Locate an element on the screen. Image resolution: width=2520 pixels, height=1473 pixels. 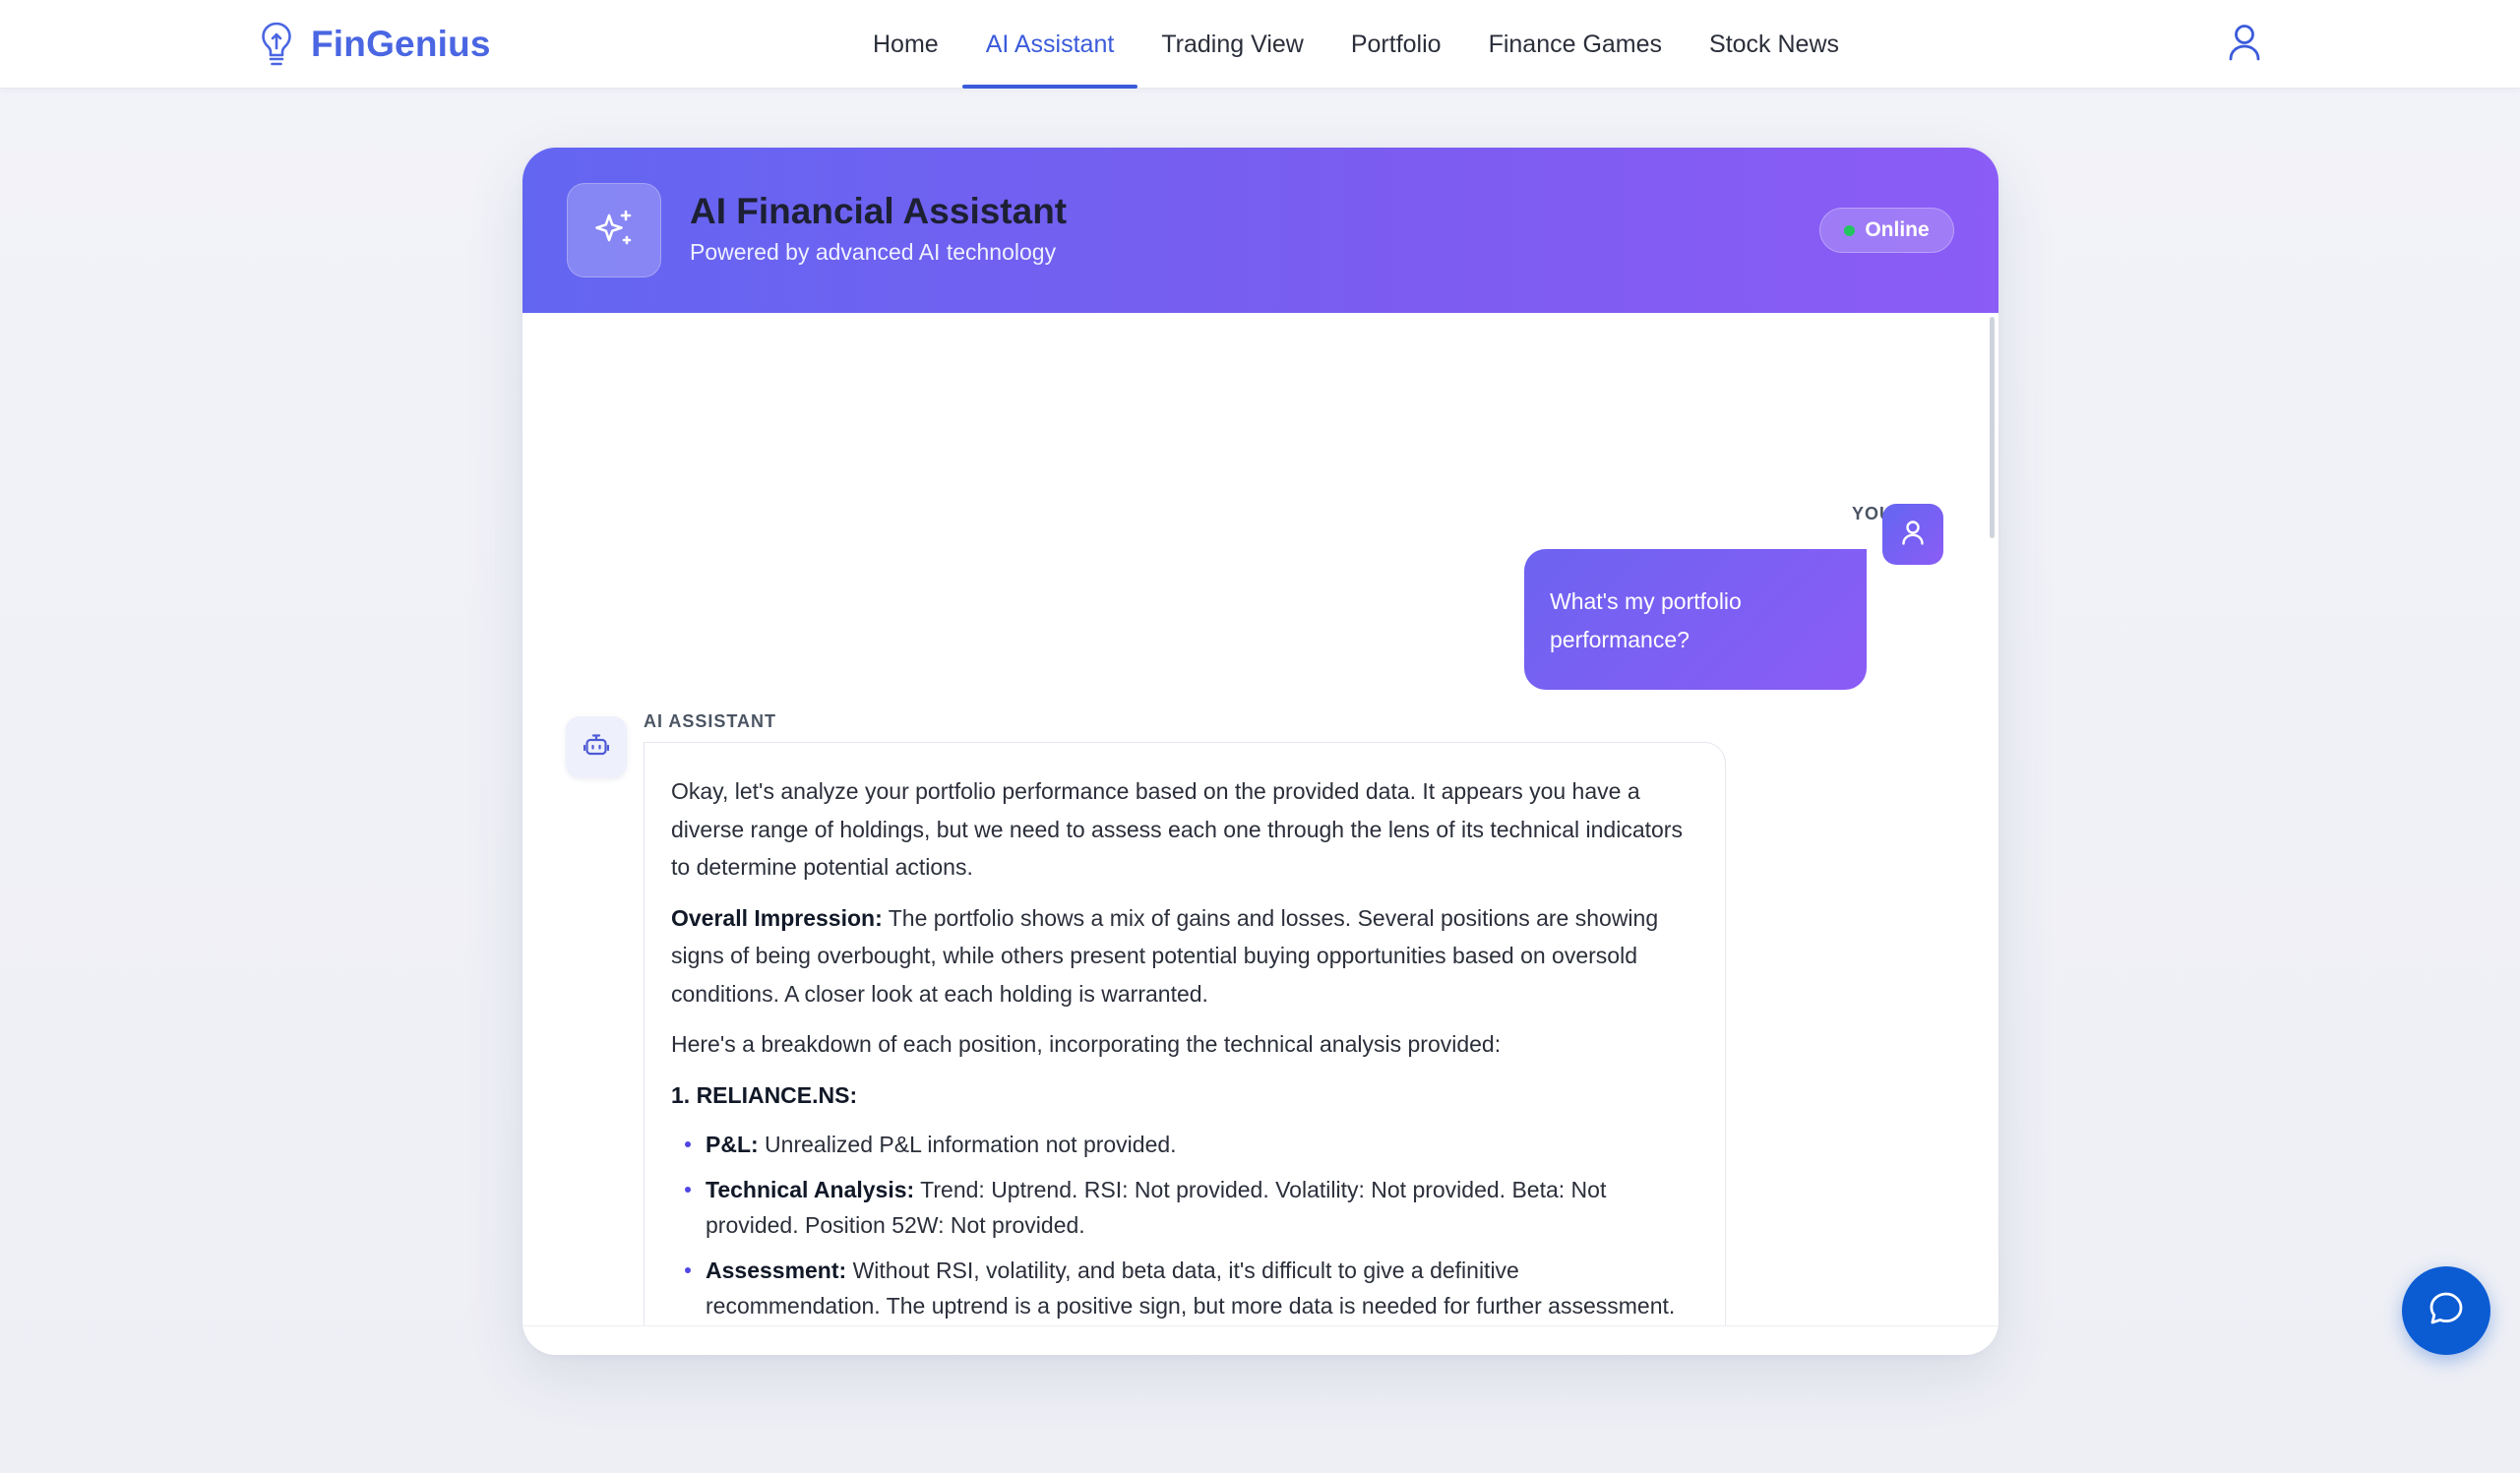
brand-logo: FinGenius is located at coordinates (374, 44).